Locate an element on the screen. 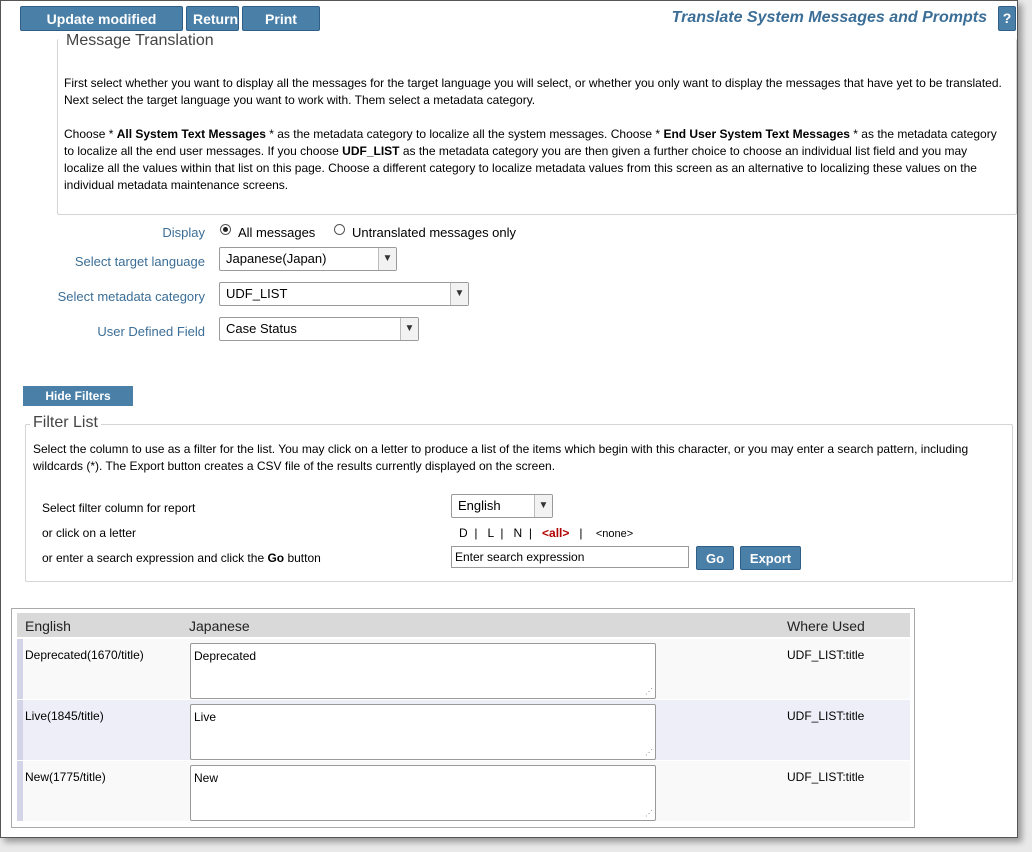  row-english: New(1775/title) is located at coordinates (65, 777).